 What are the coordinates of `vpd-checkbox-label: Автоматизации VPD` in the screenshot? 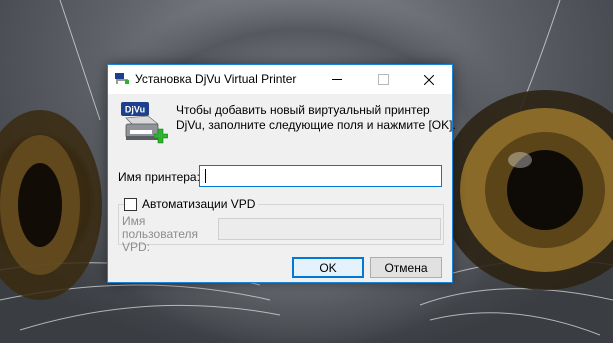 It's located at (198, 204).